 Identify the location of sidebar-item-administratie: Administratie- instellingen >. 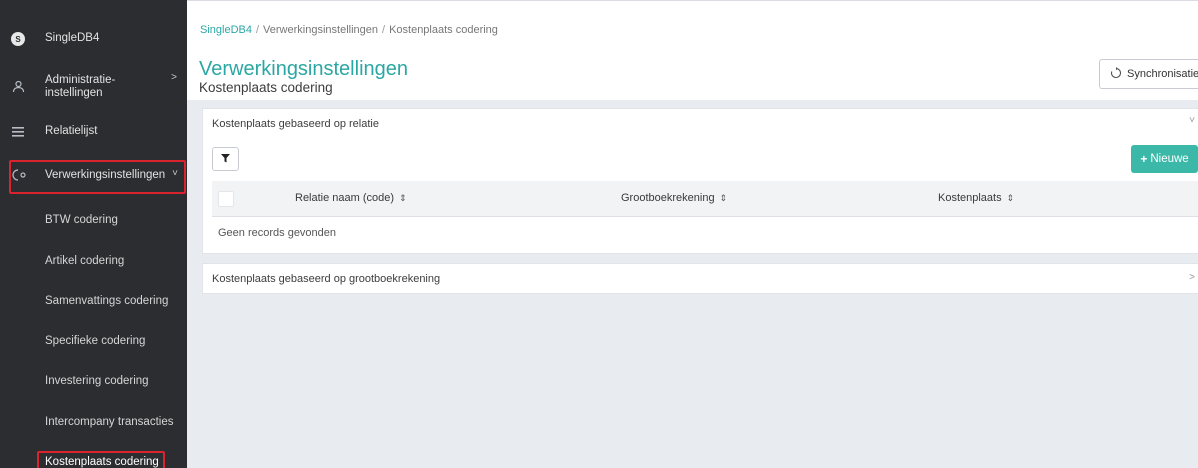
(93, 87).